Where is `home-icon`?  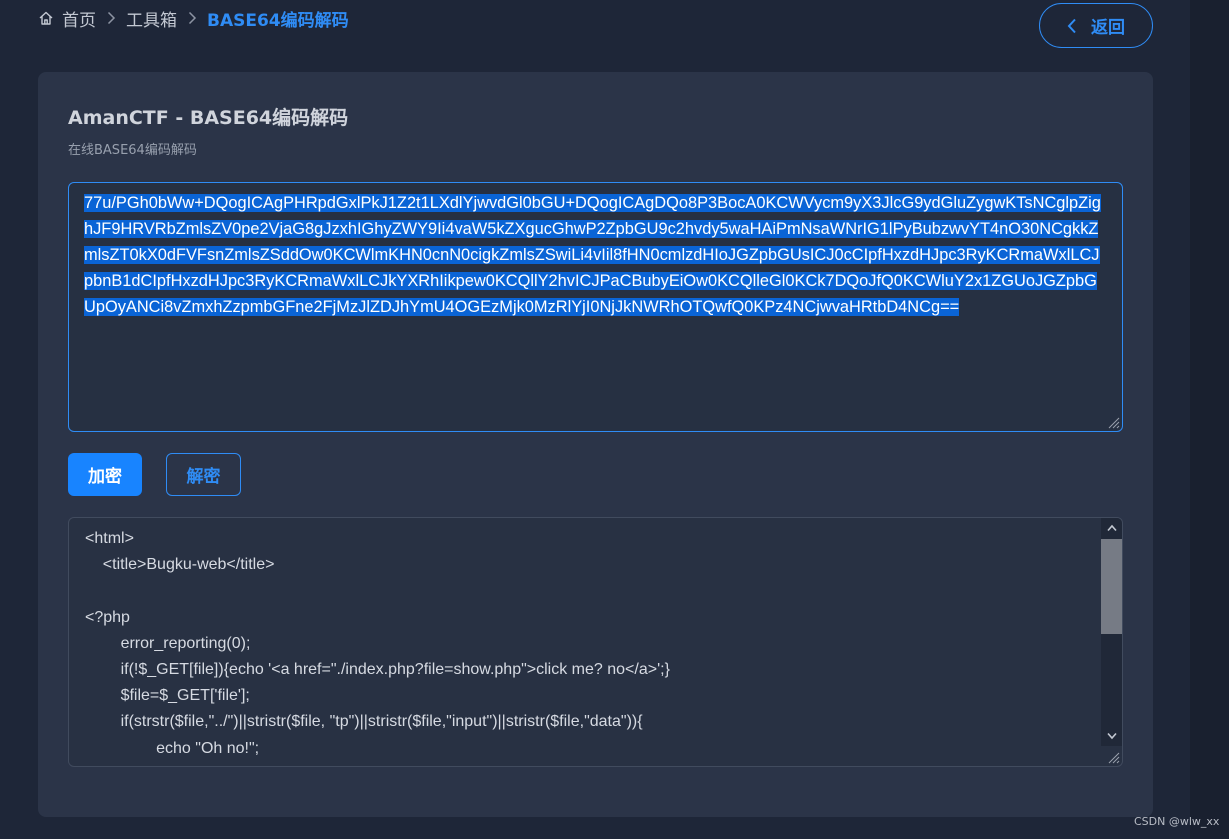 home-icon is located at coordinates (46, 18).